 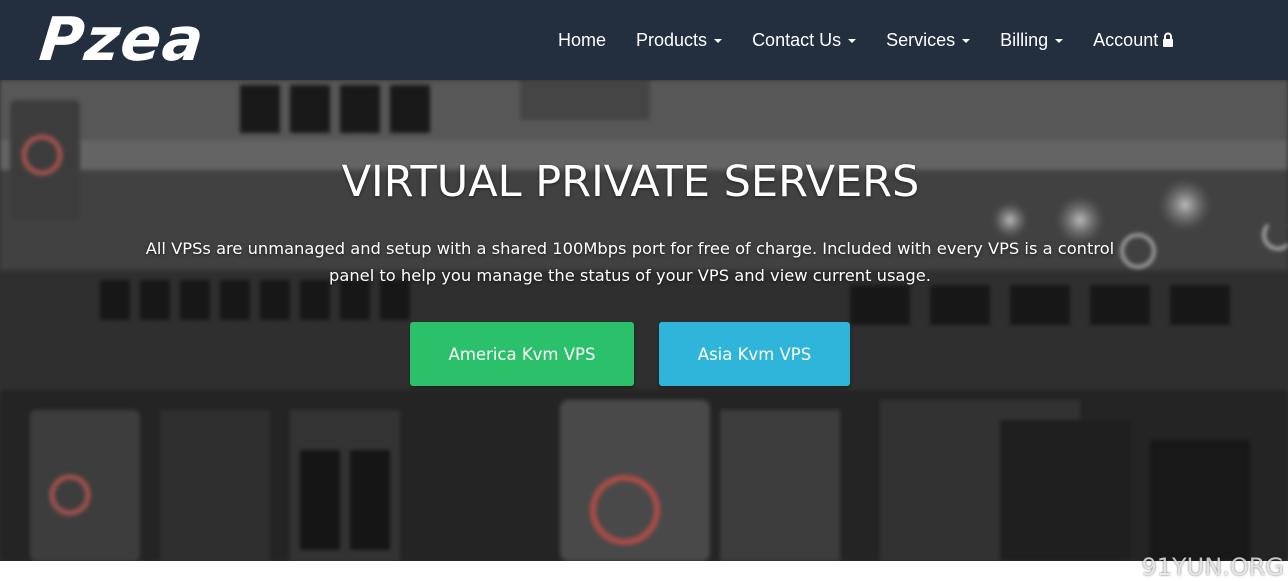 I want to click on america-kvm-vps-button: America Kvm VPS, so click(x=522, y=354).